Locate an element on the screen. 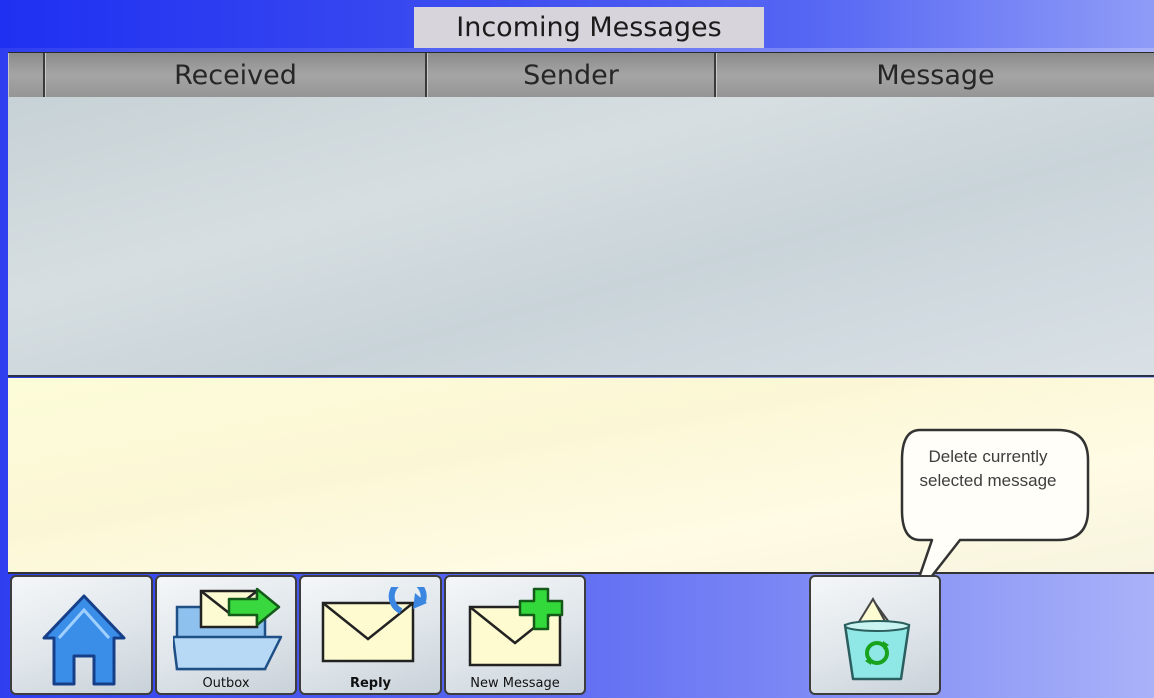  outbox-label: Outbox is located at coordinates (226, 683).